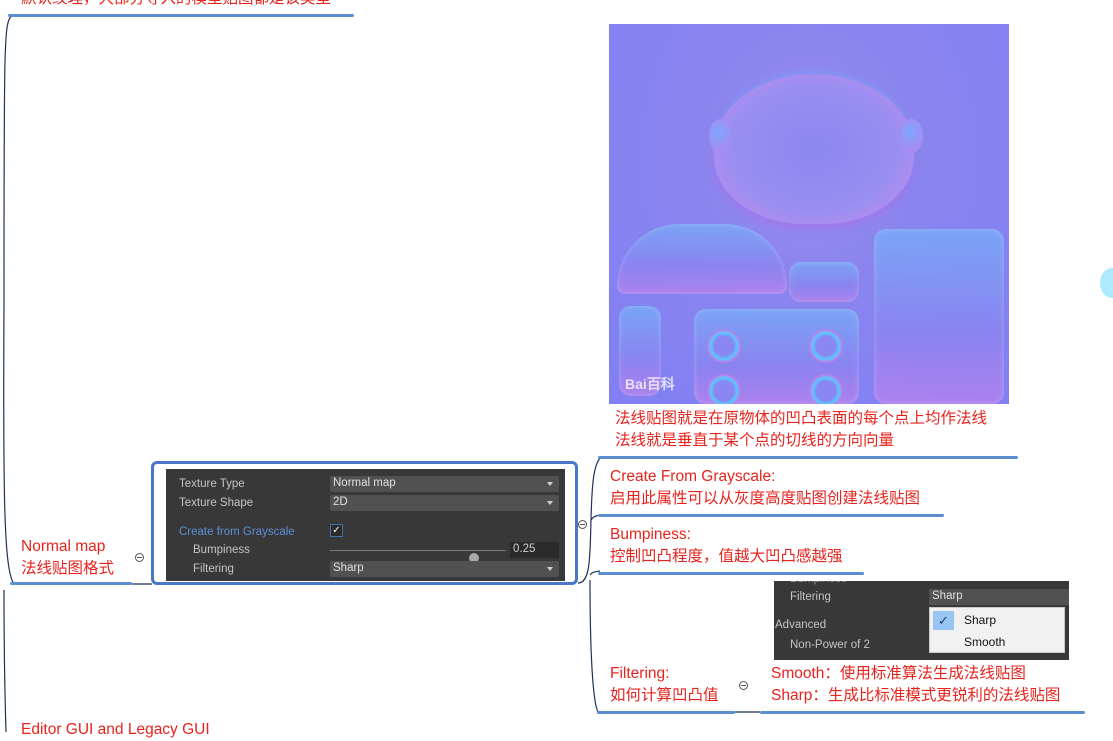 This screenshot has width=1113, height=741. I want to click on menu-item-smooth: Smooth, so click(984, 642).